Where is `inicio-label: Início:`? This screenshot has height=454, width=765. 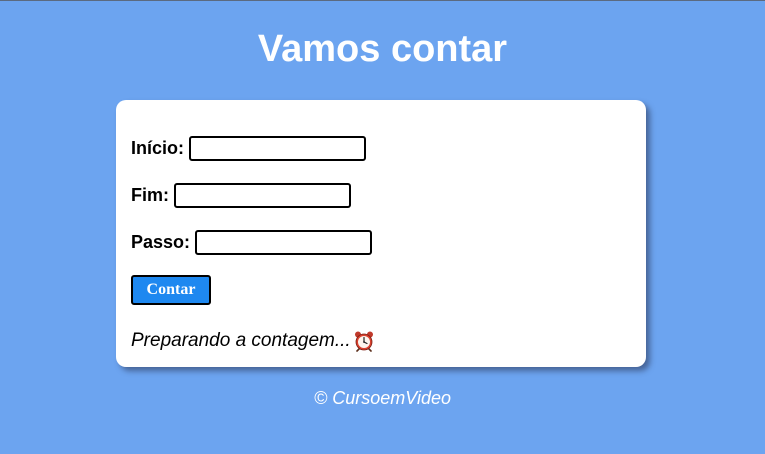 inicio-label: Início: is located at coordinates (157, 147).